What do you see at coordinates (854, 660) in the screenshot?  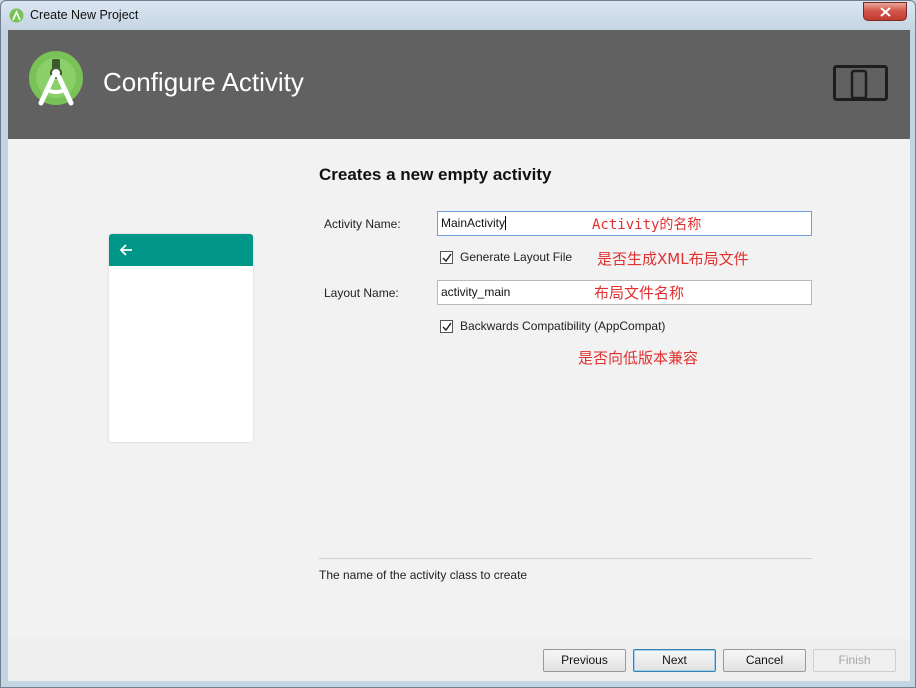 I see `finish-button: Finish` at bounding box center [854, 660].